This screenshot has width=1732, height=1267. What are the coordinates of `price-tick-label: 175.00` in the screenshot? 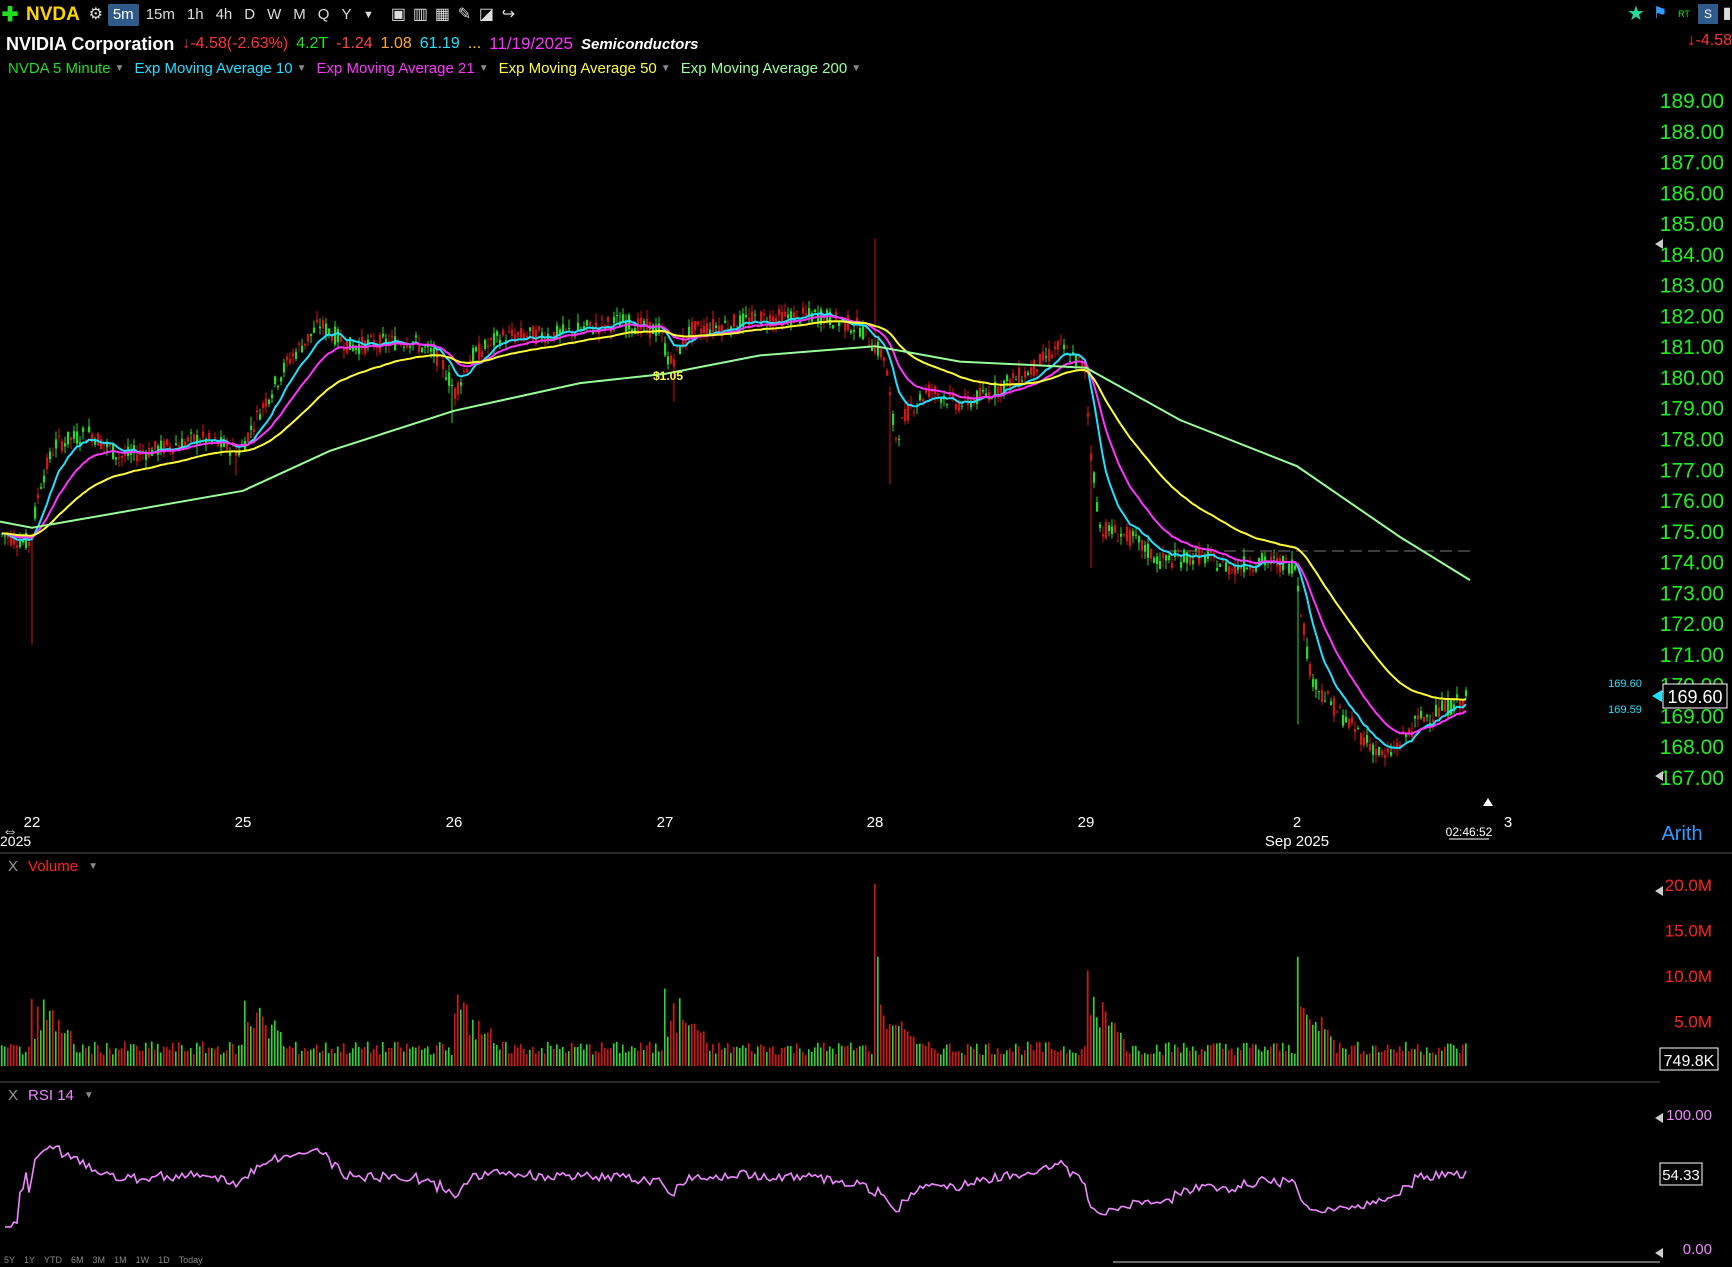 It's located at (1692, 532).